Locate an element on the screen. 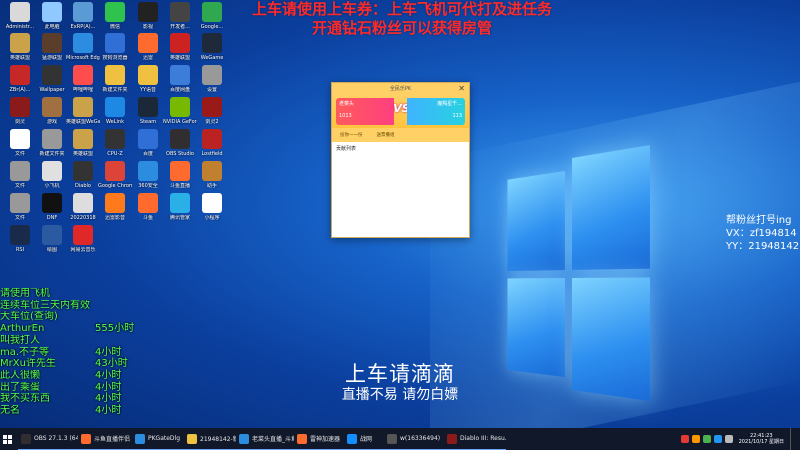 This screenshot has height=450, width=800. chat-username: MrXu许先生 is located at coordinates (28, 364).